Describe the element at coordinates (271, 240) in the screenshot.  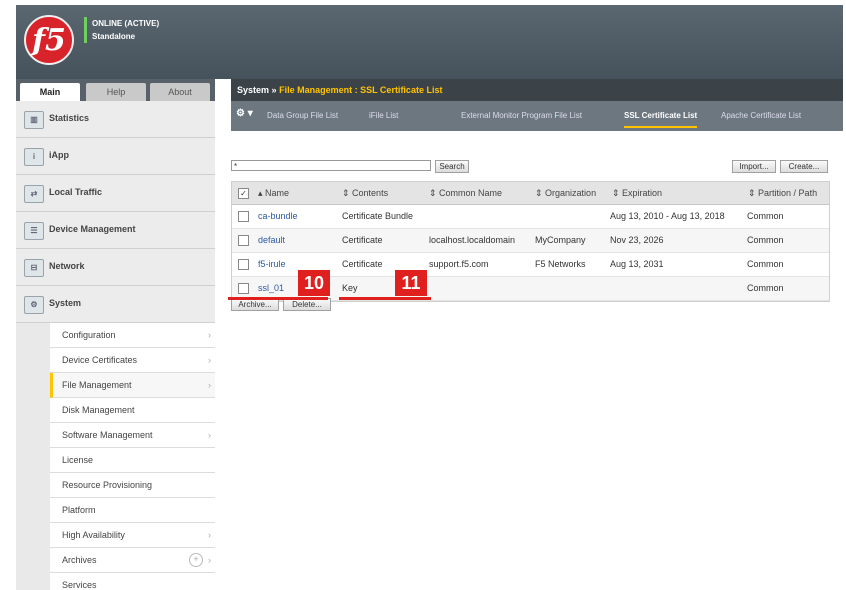
I see `cert-name-link: default` at that location.